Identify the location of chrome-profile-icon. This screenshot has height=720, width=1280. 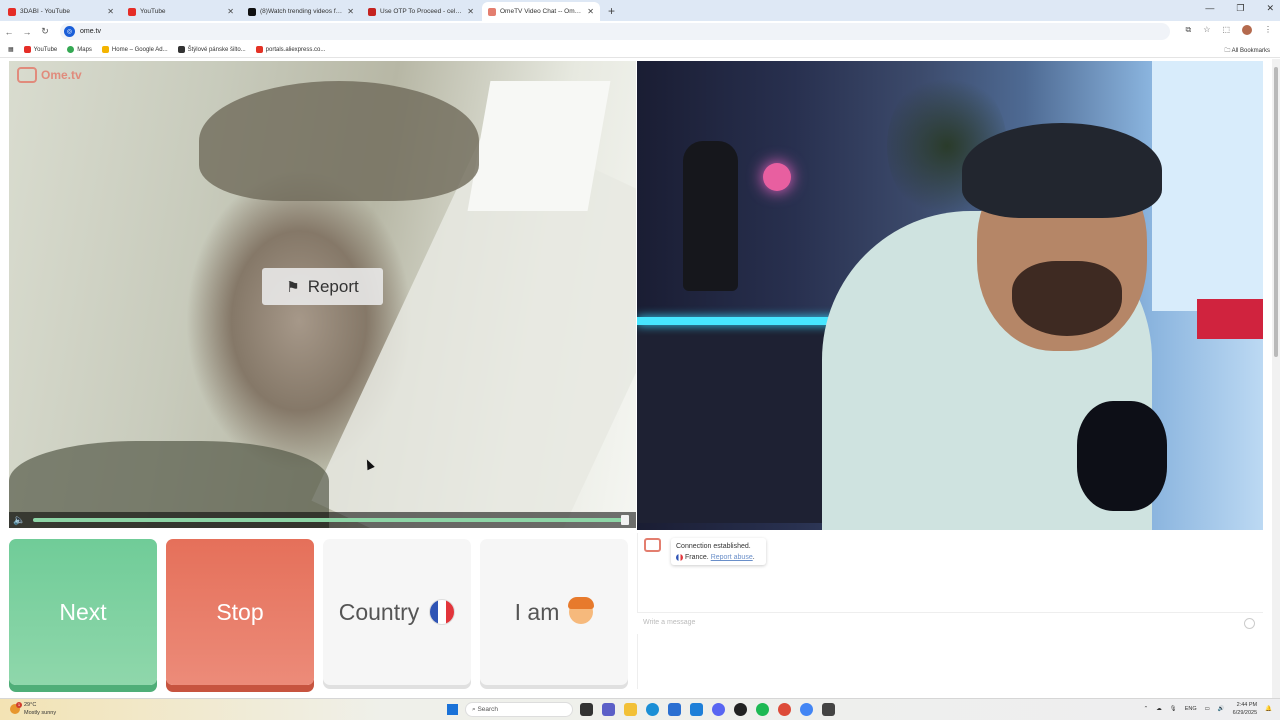
(806, 709).